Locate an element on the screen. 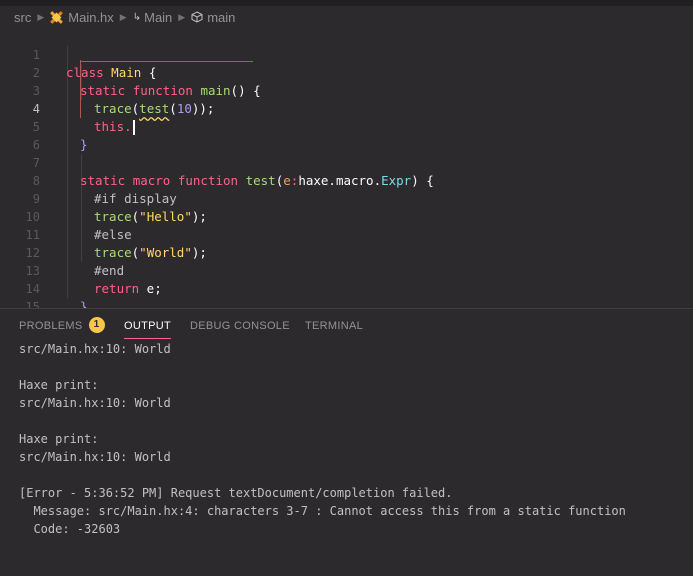 This screenshot has height=576, width=693. code-line: 15 } is located at coordinates (346, 294).